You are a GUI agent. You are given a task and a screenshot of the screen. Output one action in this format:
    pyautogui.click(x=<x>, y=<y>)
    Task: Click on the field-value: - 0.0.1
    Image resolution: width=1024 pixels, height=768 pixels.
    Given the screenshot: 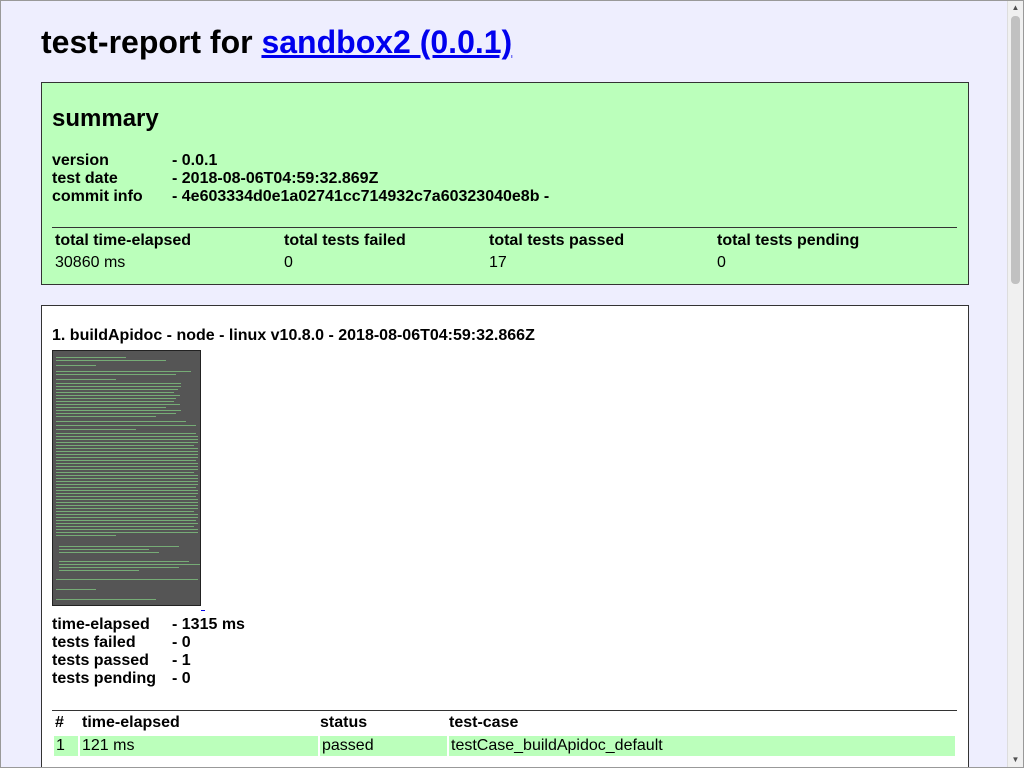 What is the action you would take?
    pyautogui.click(x=195, y=160)
    